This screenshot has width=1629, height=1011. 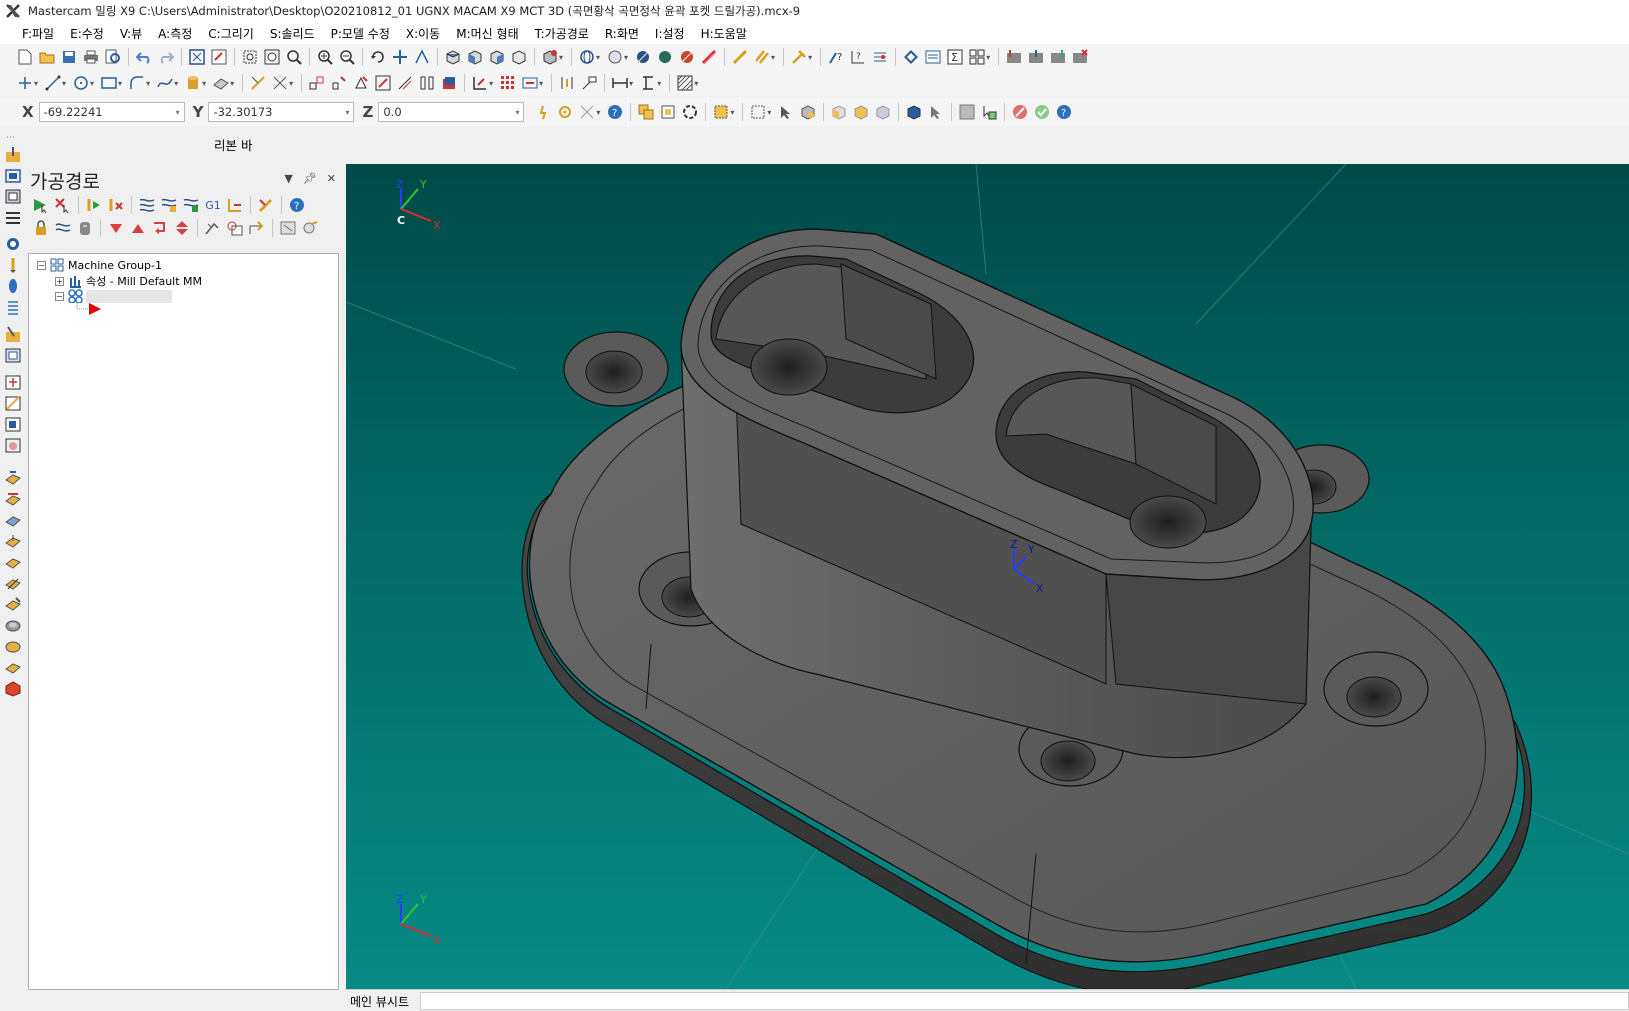 I want to click on regenerate-all-icon, so click(x=94, y=205).